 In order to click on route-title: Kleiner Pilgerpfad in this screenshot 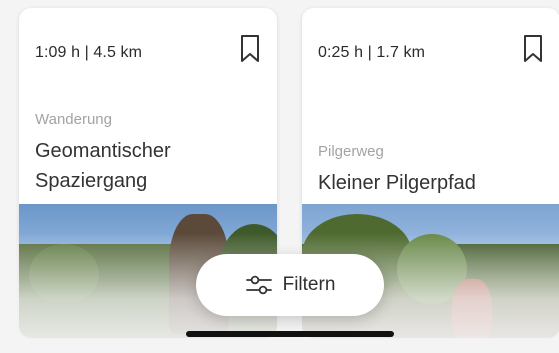, I will do `click(433, 183)`.